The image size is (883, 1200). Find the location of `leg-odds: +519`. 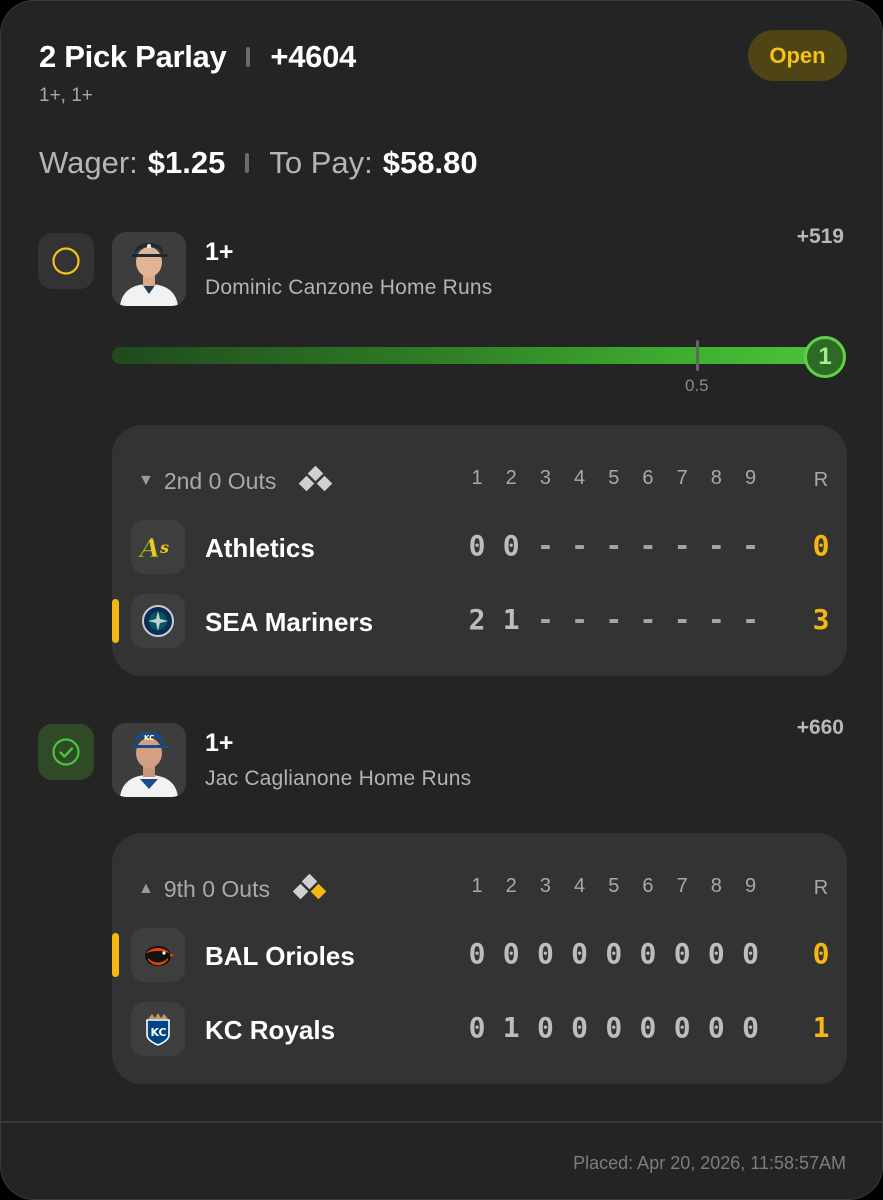

leg-odds: +519 is located at coordinates (820, 236).